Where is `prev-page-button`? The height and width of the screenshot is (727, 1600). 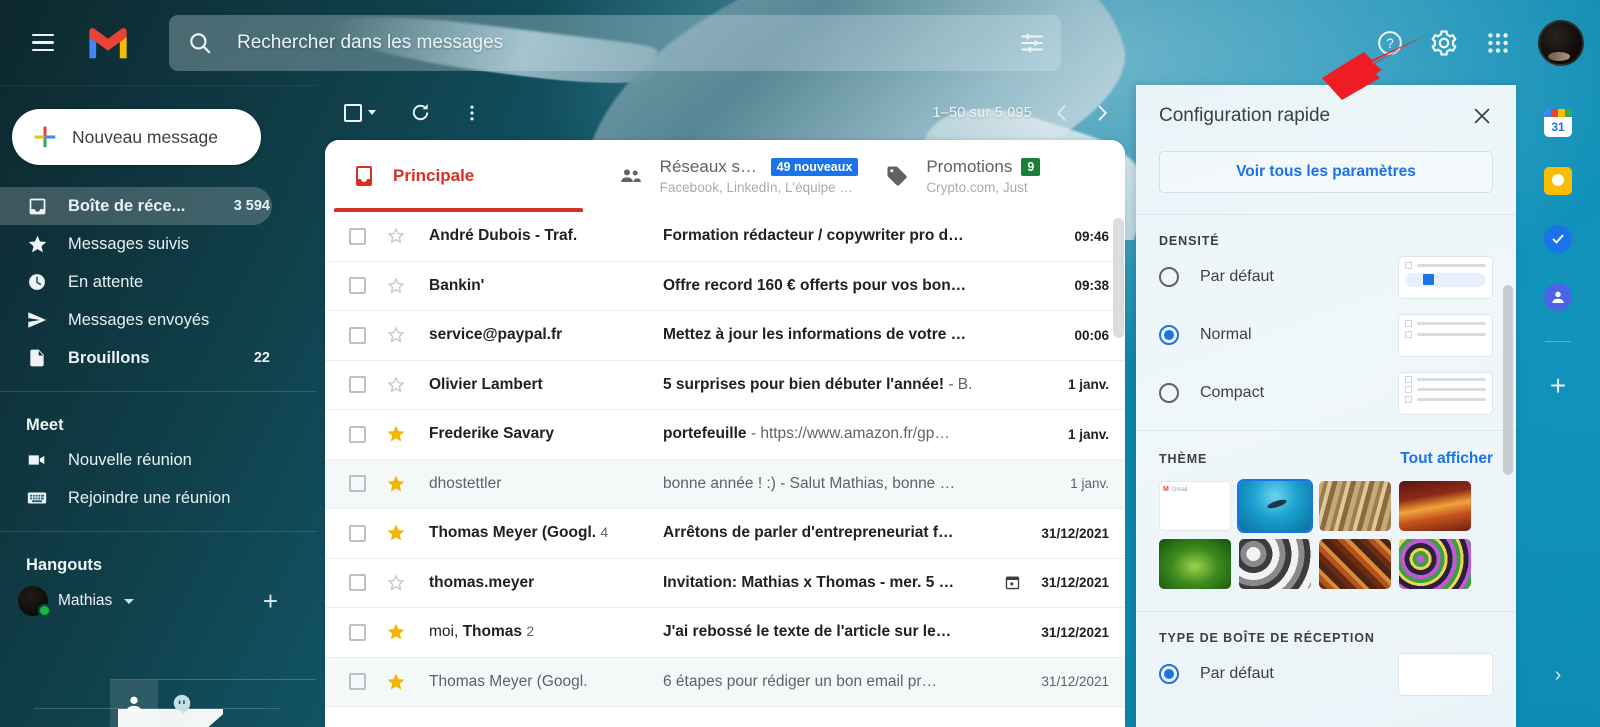 prev-page-button is located at coordinates (1062, 113).